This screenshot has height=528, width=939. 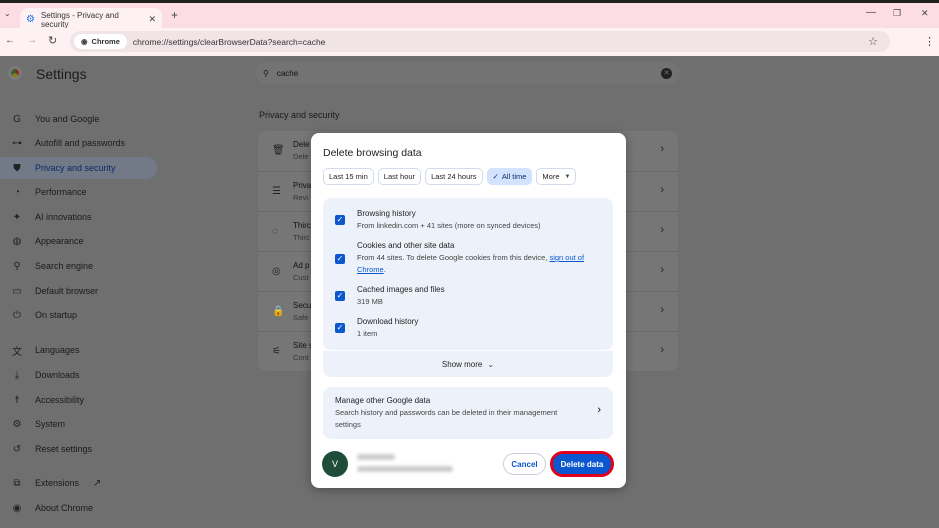 I want to click on minimize-icon: —, so click(x=871, y=12).